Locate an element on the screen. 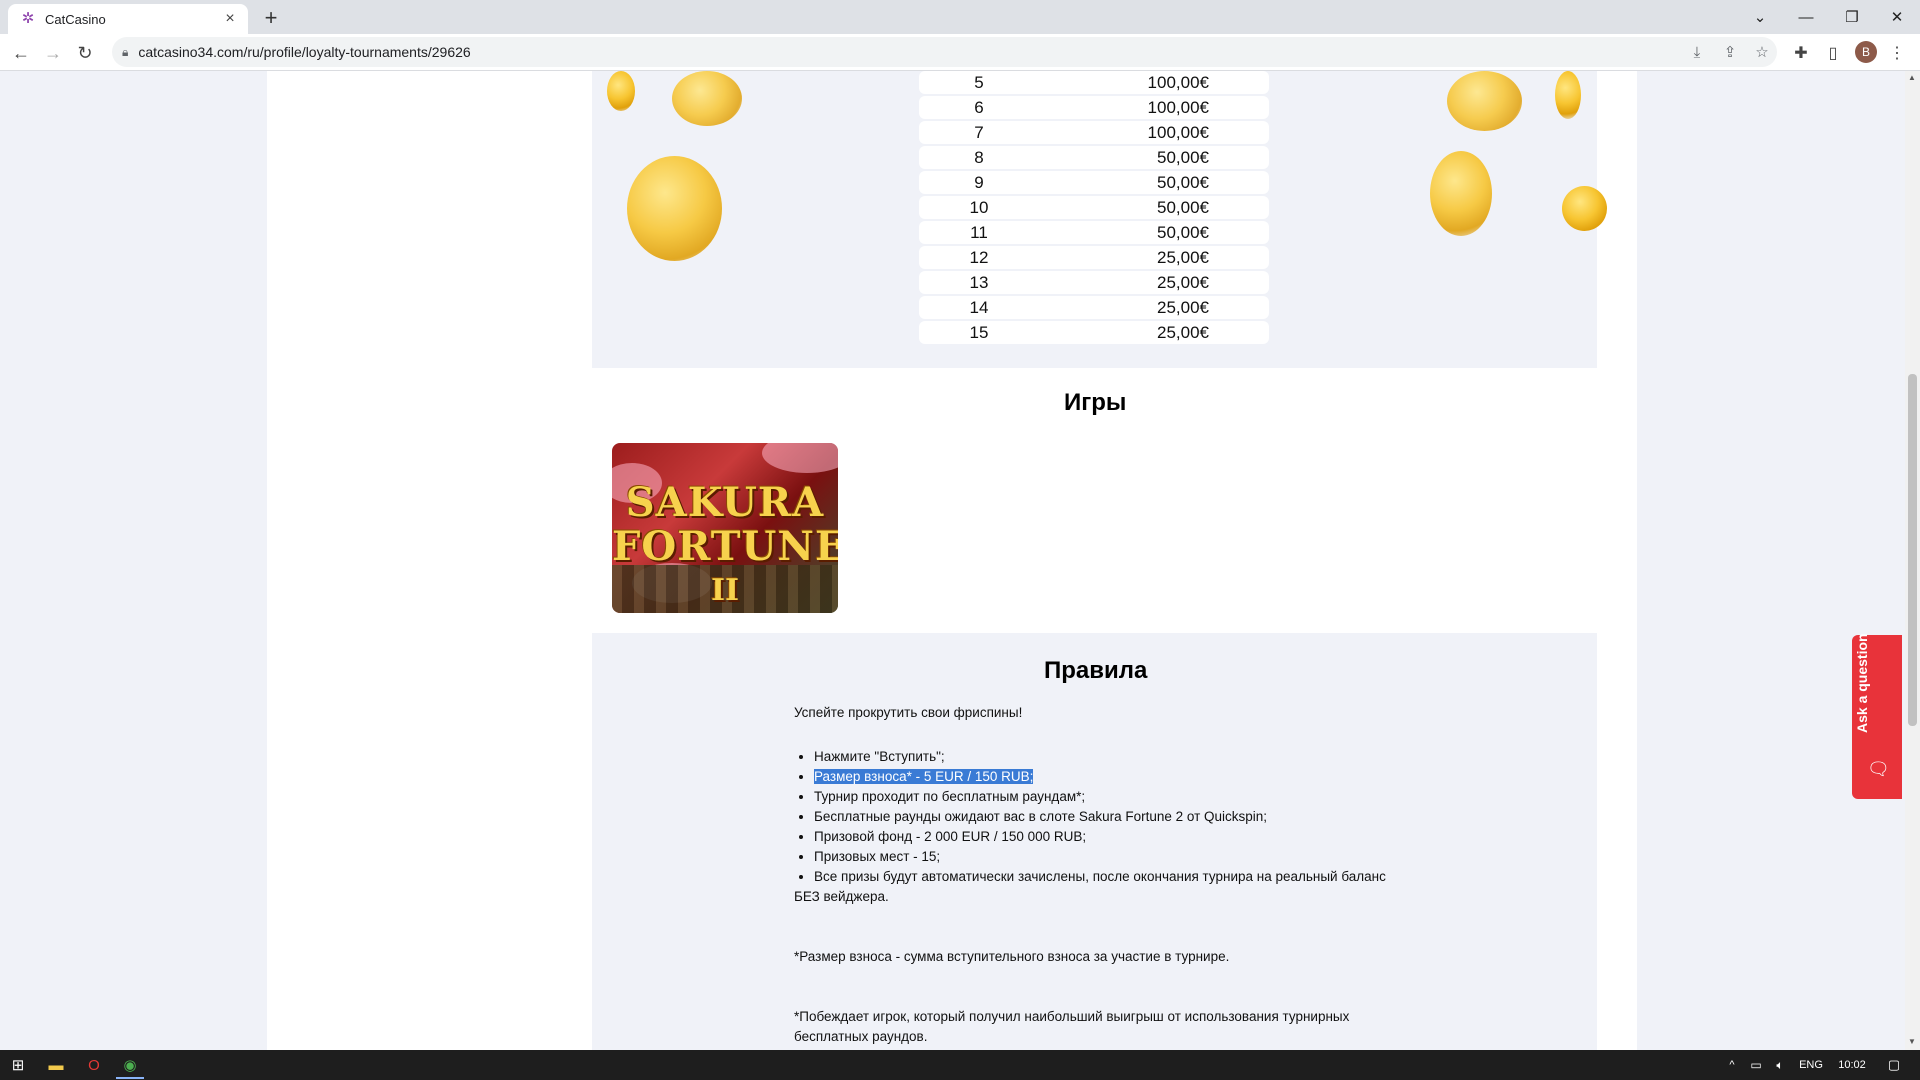 Image resolution: width=1920 pixels, height=1080 pixels. page-scrollbar: ▲ ▼ is located at coordinates (1912, 560).